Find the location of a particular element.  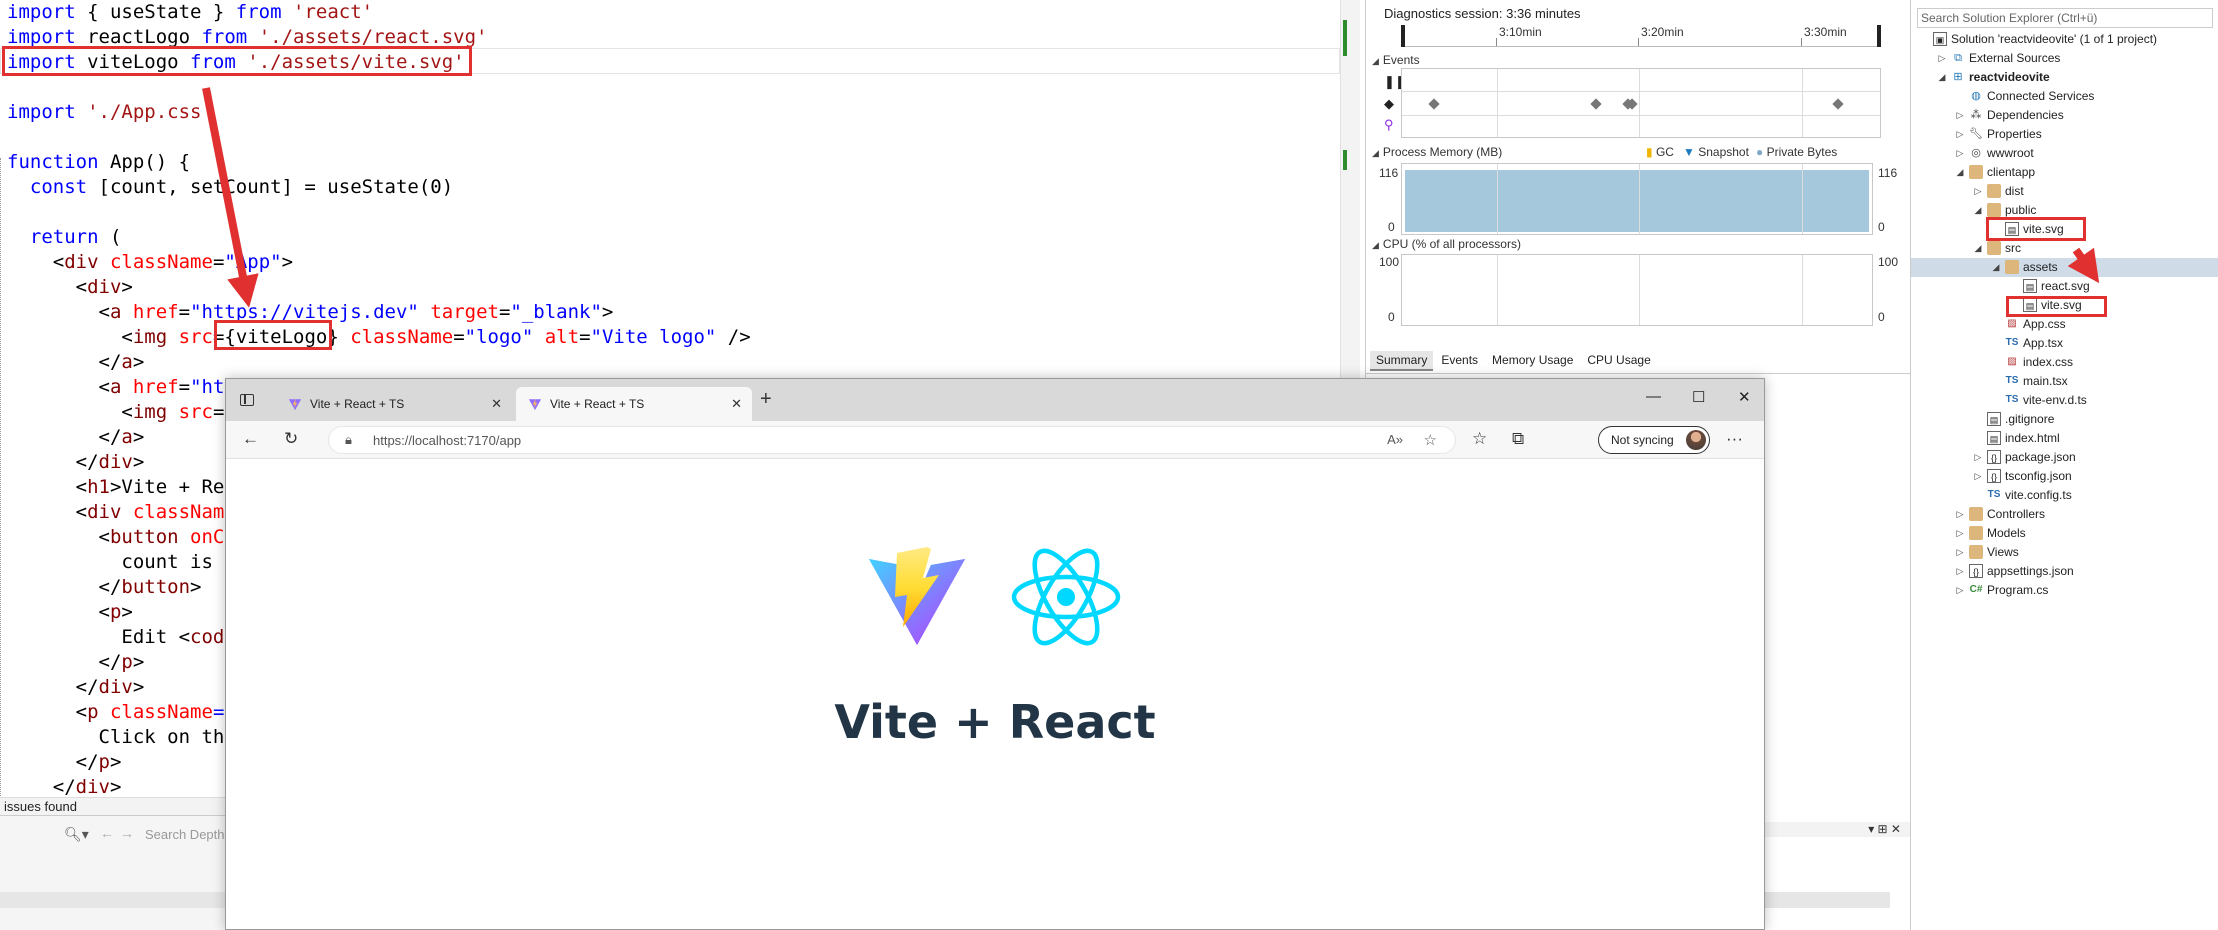

url-text: https://localhost:7170/app is located at coordinates (447, 440).